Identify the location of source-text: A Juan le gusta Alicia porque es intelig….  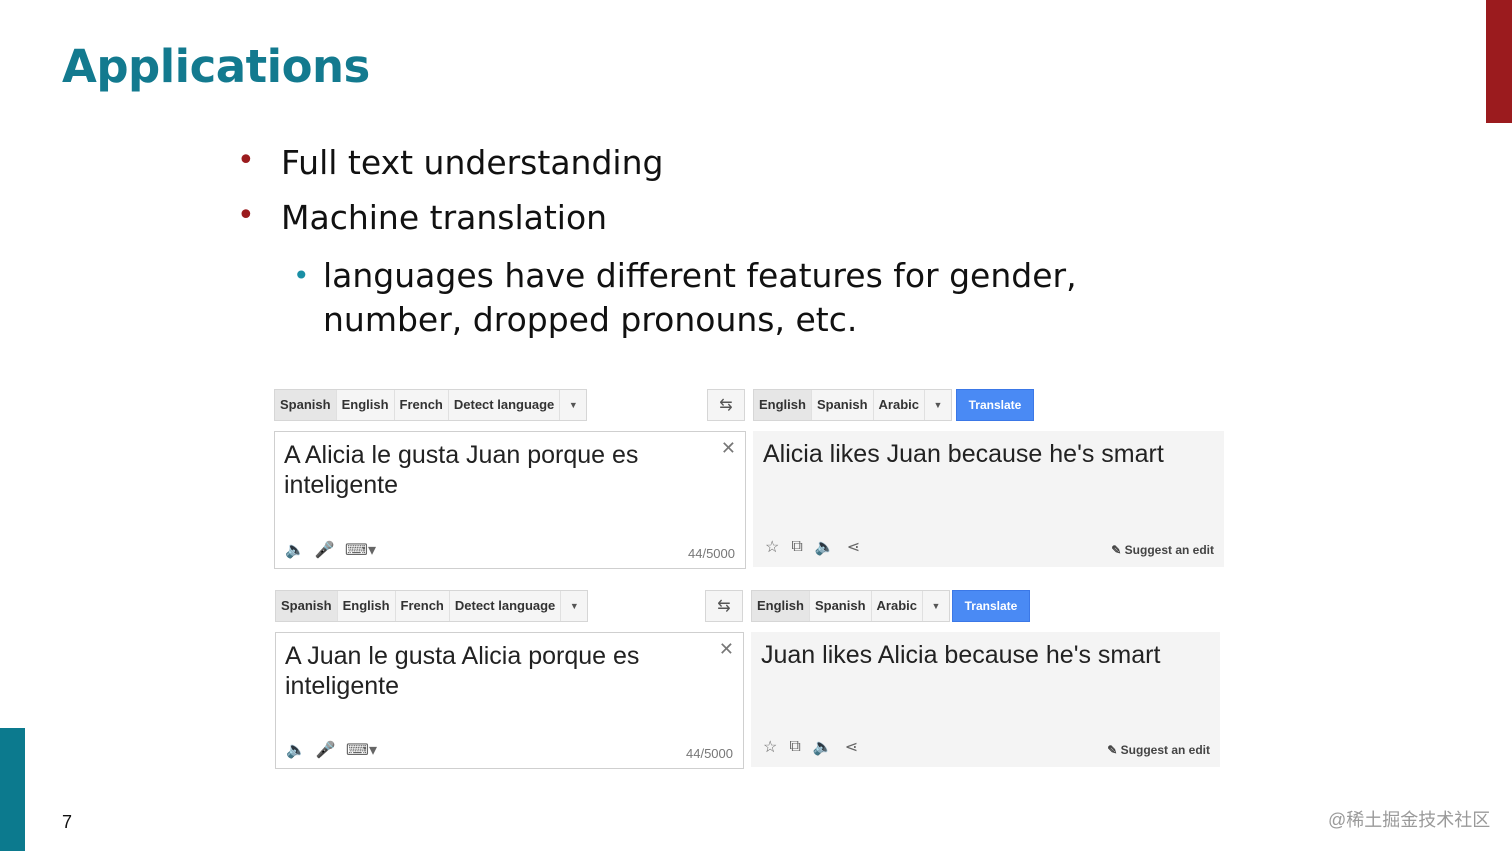
(480, 671).